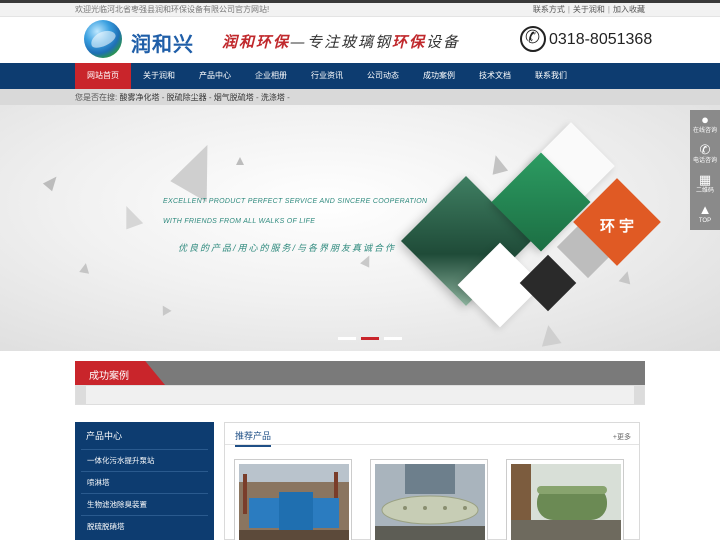 Image resolution: width=720 pixels, height=540 pixels. What do you see at coordinates (432, 435) in the screenshot?
I see `products-header: 推荐产品 +更多` at bounding box center [432, 435].